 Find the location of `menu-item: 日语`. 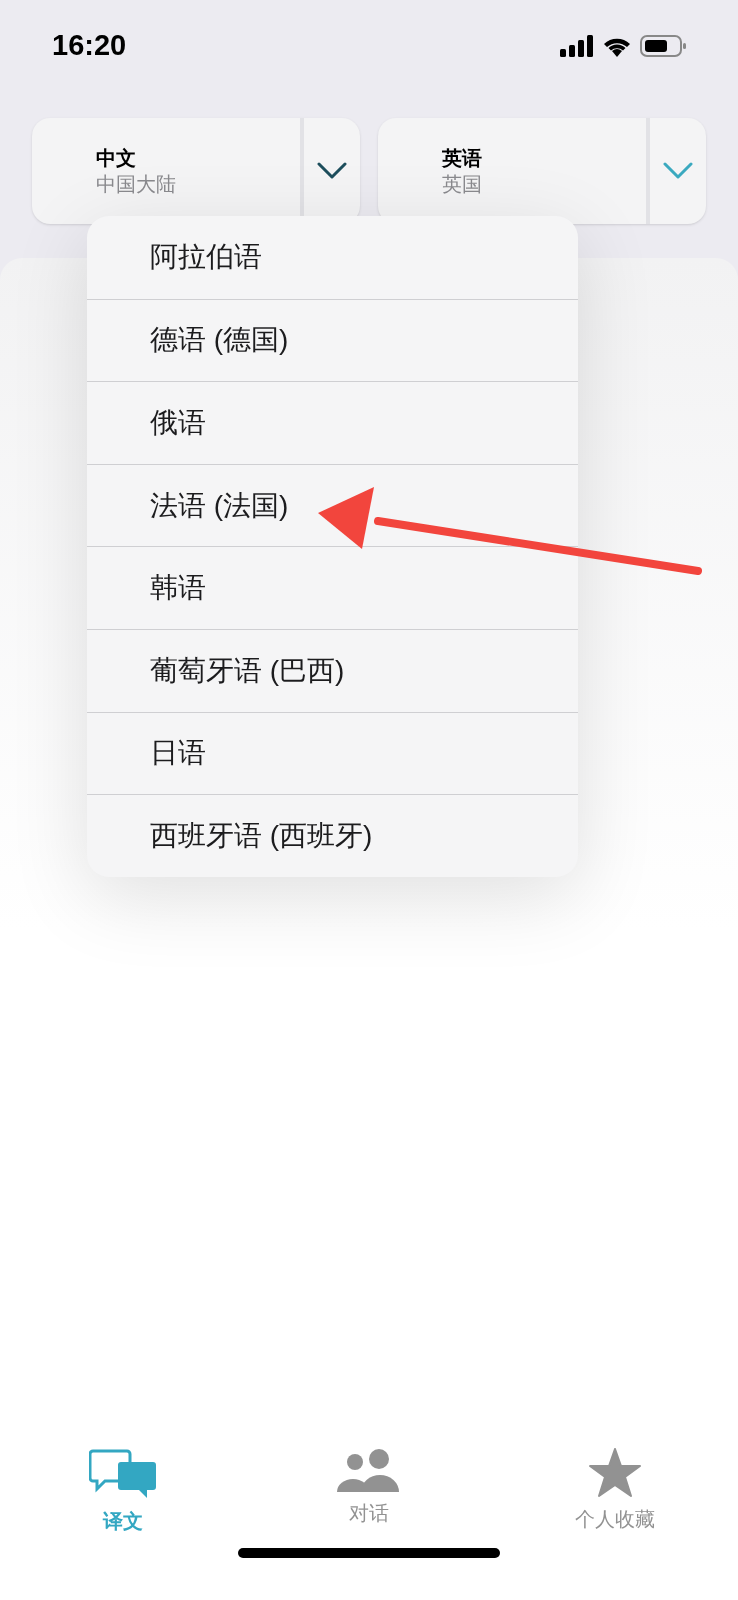

menu-item: 日语 is located at coordinates (332, 753).